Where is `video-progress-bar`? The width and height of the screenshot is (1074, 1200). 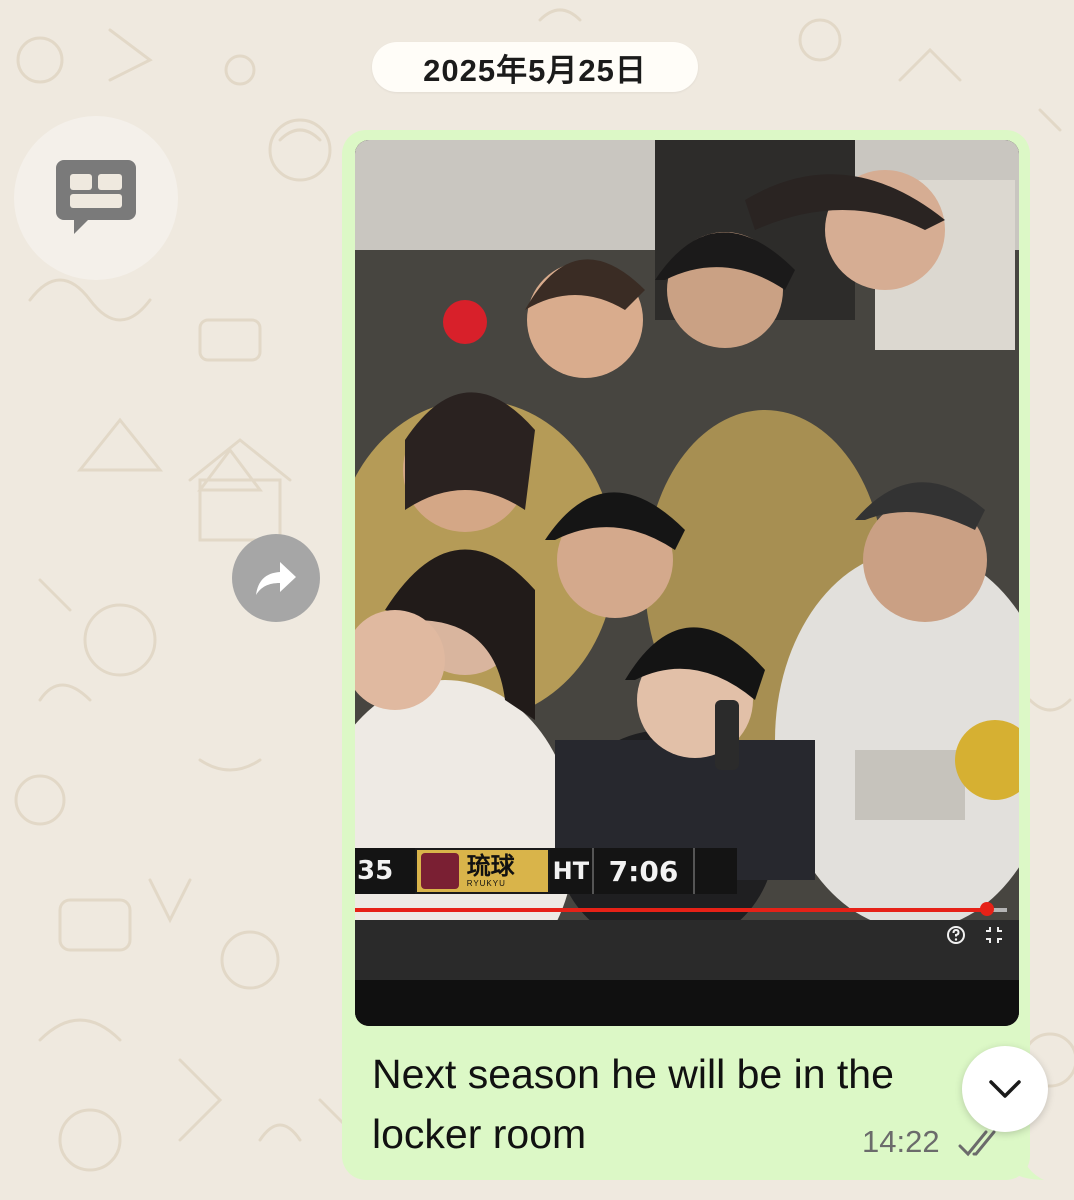 video-progress-bar is located at coordinates (681, 909).